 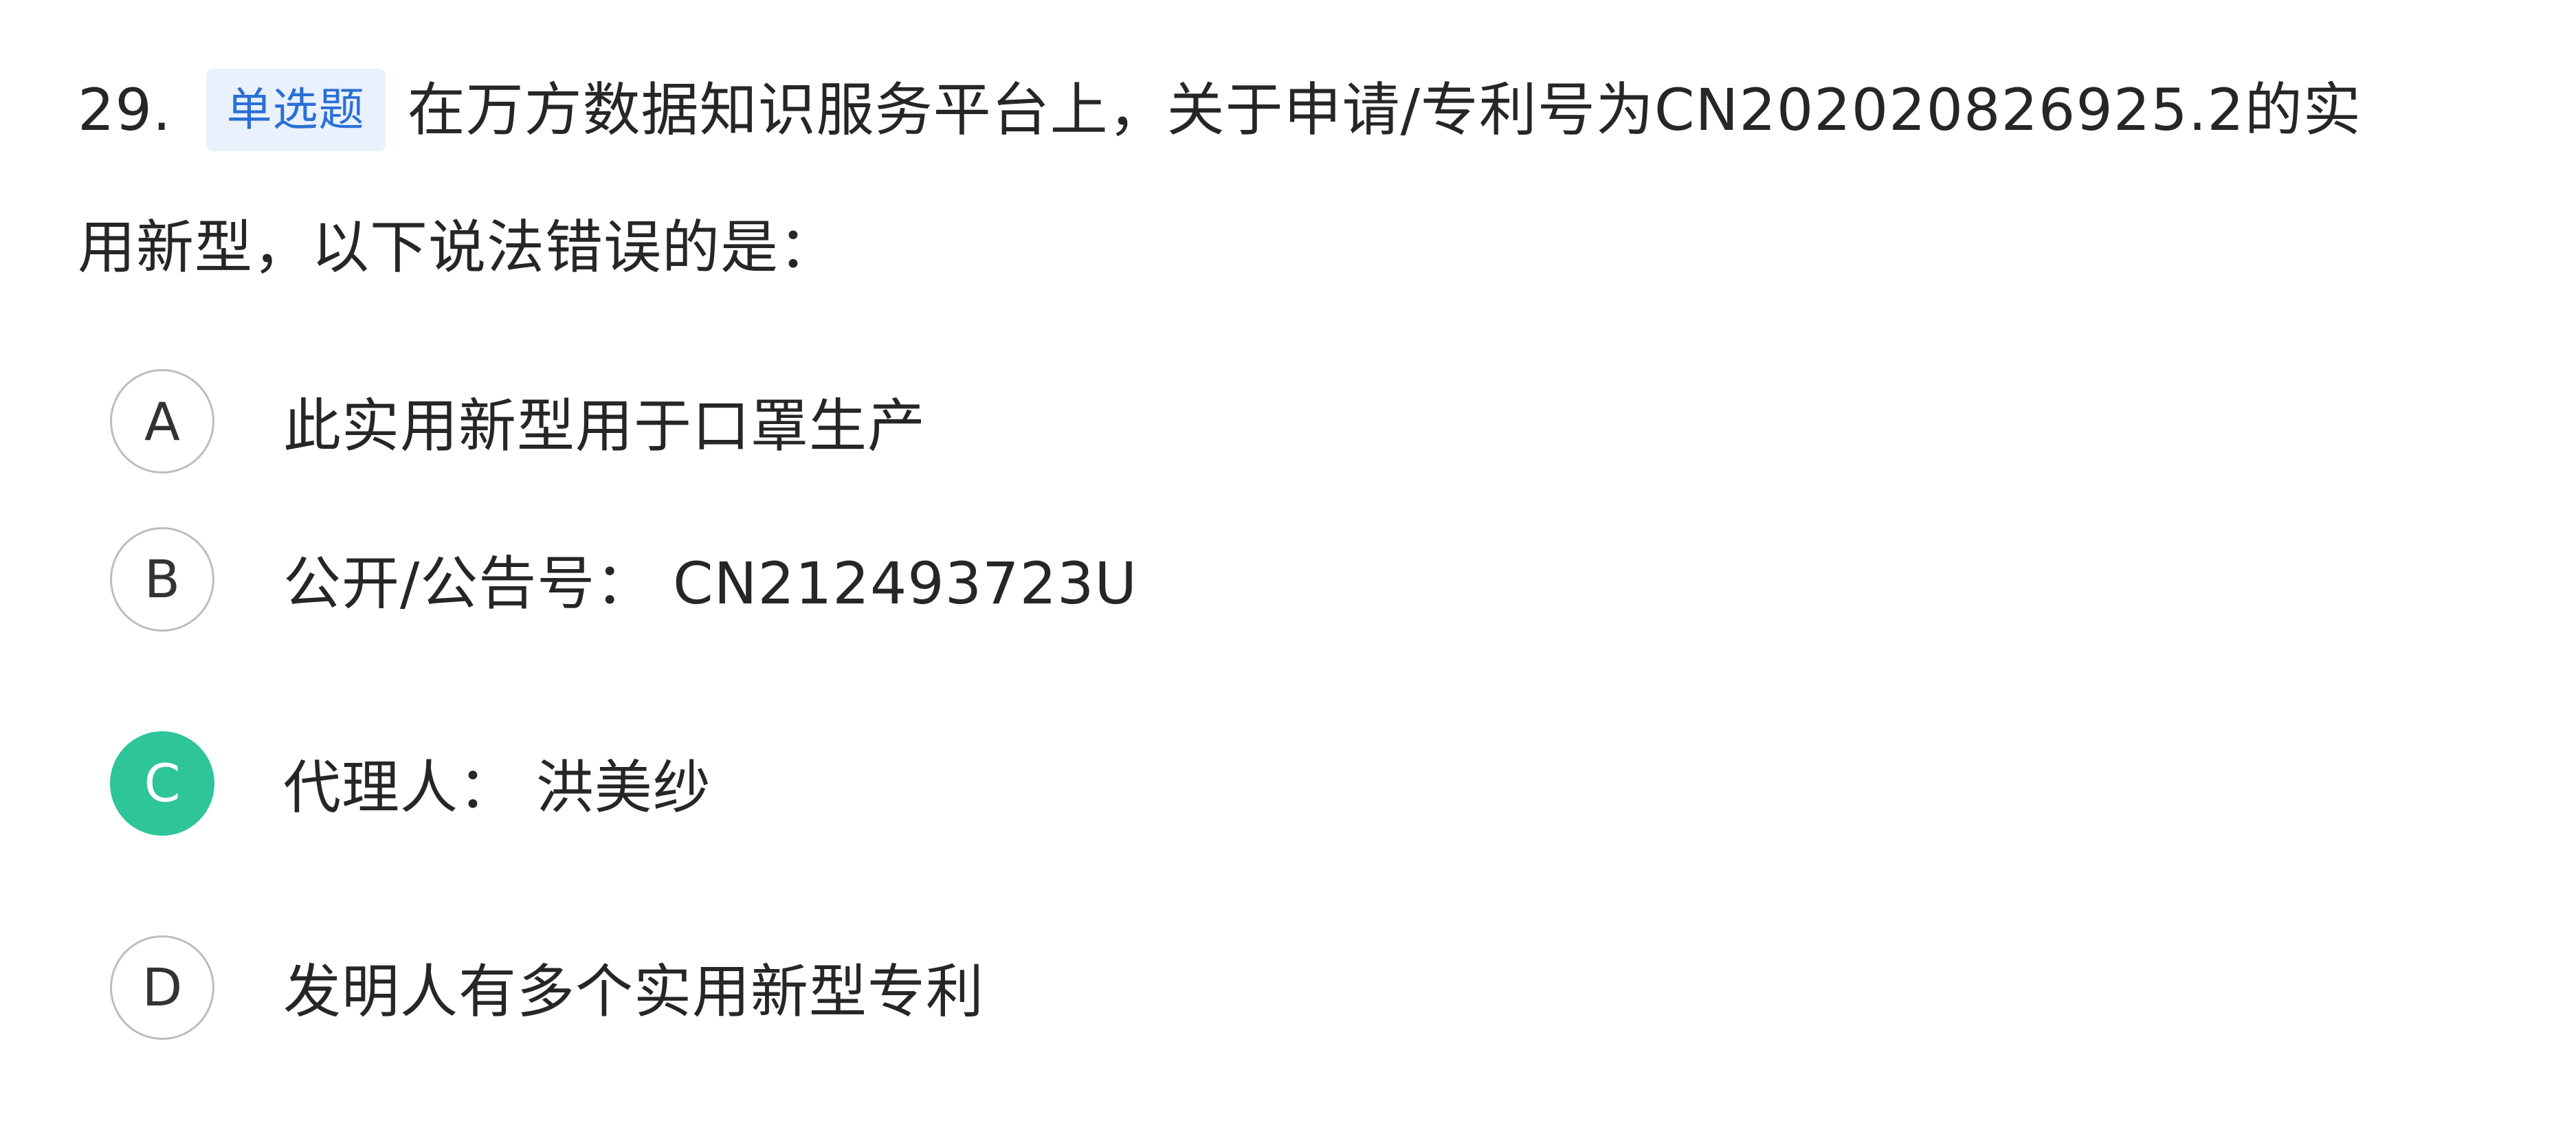 I want to click on option-c-label: 代理人： 洪美纱, so click(x=497, y=783).